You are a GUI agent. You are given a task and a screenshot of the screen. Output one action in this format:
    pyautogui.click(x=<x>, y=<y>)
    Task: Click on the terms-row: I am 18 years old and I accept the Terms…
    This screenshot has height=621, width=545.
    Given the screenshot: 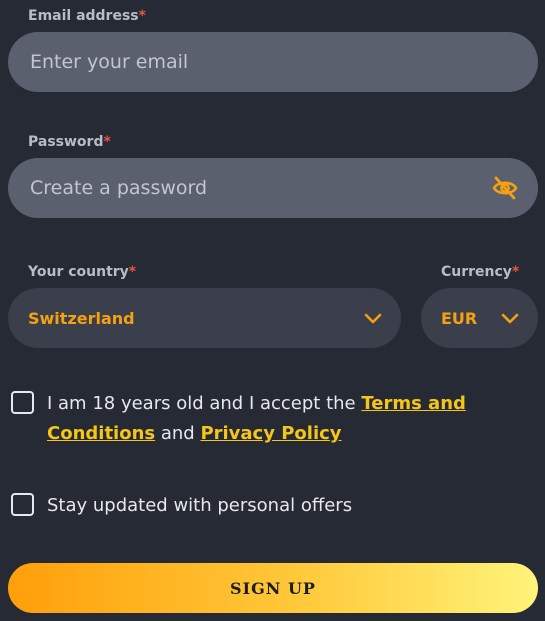 What is the action you would take?
    pyautogui.click(x=251, y=419)
    